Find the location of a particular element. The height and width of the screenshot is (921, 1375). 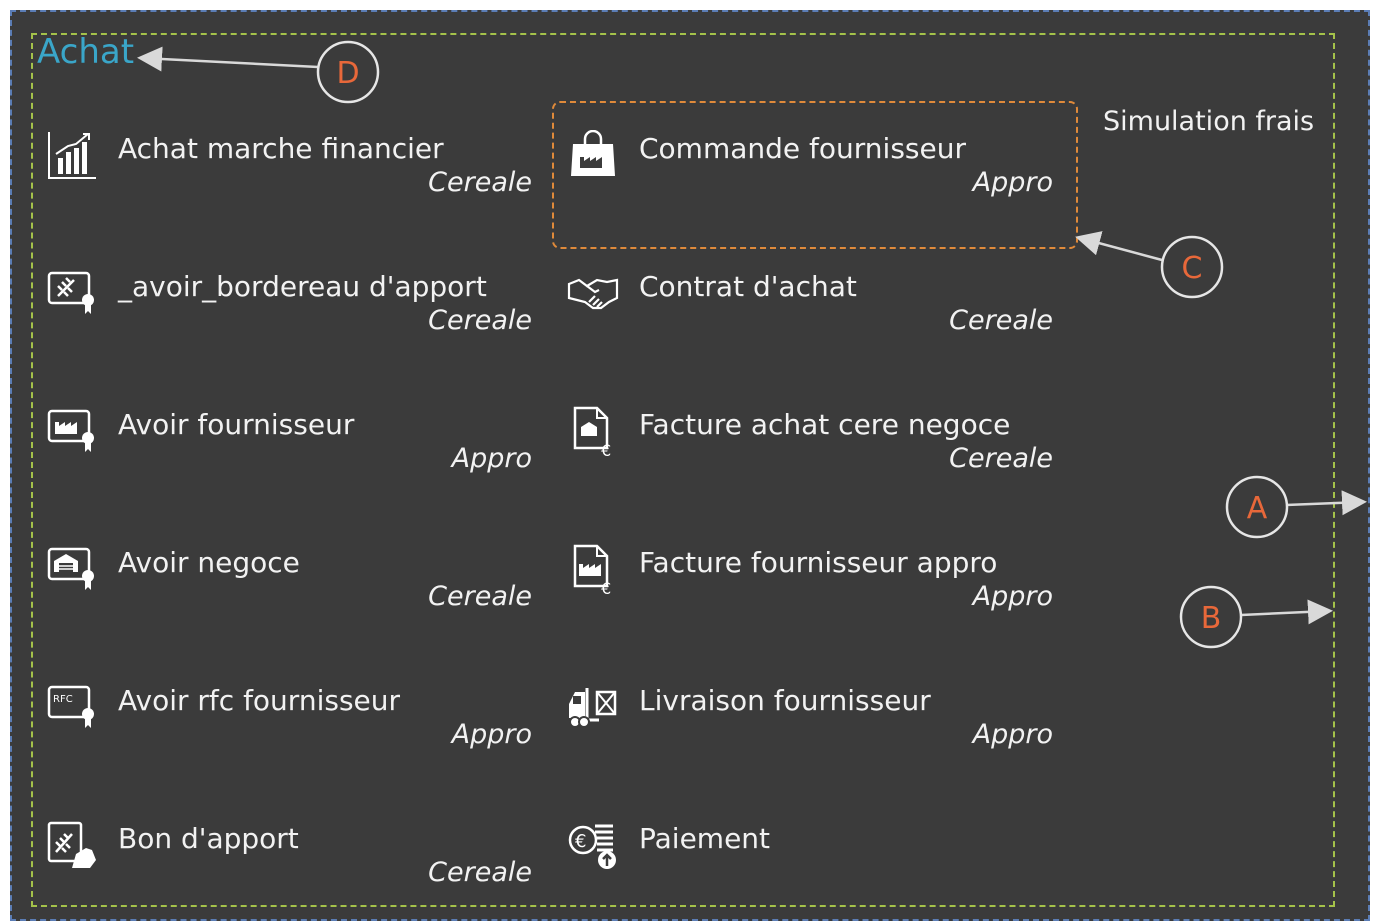

callout-c: C is located at coordinates (1149, 265).